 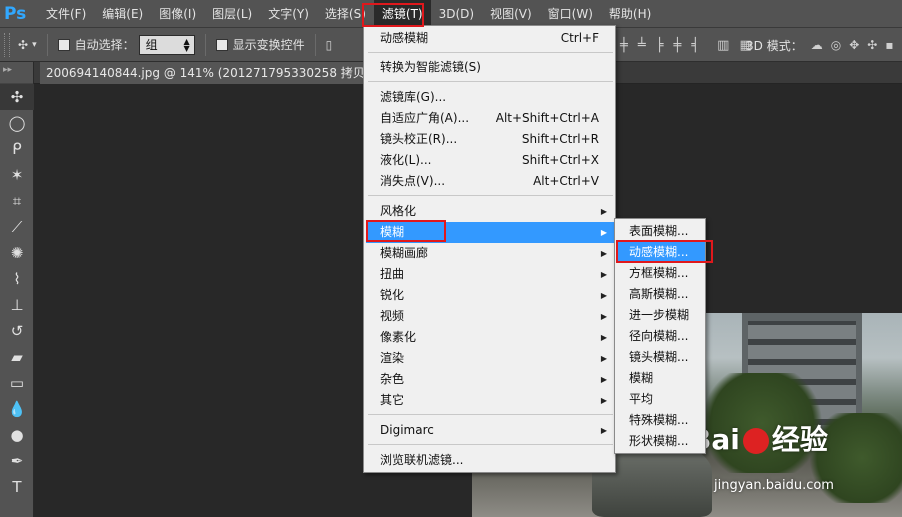 What do you see at coordinates (15, 13) in the screenshot?
I see `photoshop-logo: Ps` at bounding box center [15, 13].